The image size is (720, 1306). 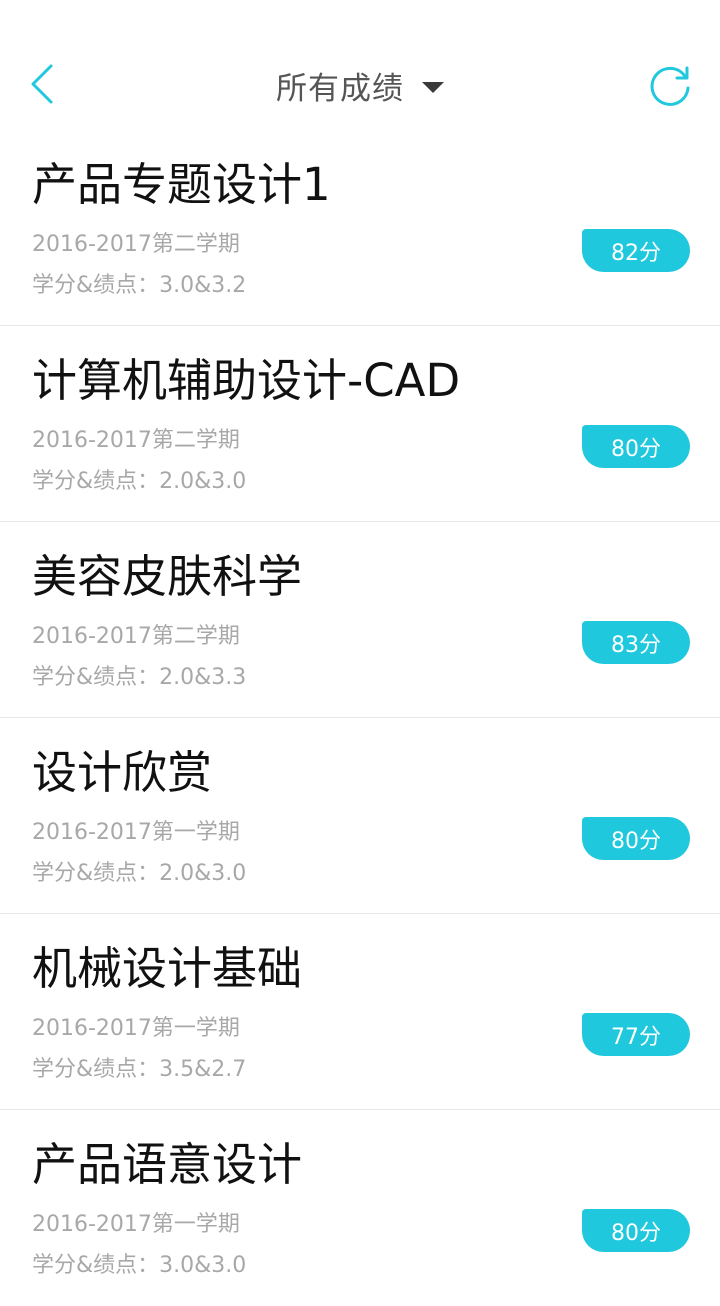 What do you see at coordinates (122, 772) in the screenshot?
I see `course-name: 设计欣赏` at bounding box center [122, 772].